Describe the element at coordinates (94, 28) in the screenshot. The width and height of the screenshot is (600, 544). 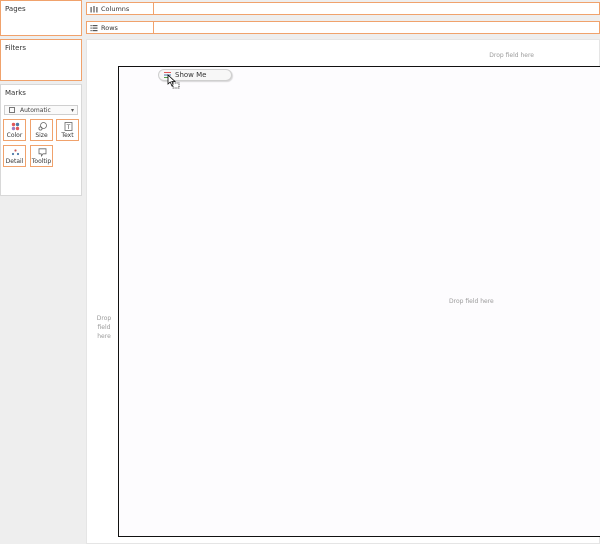
I see `rows-icon` at that location.